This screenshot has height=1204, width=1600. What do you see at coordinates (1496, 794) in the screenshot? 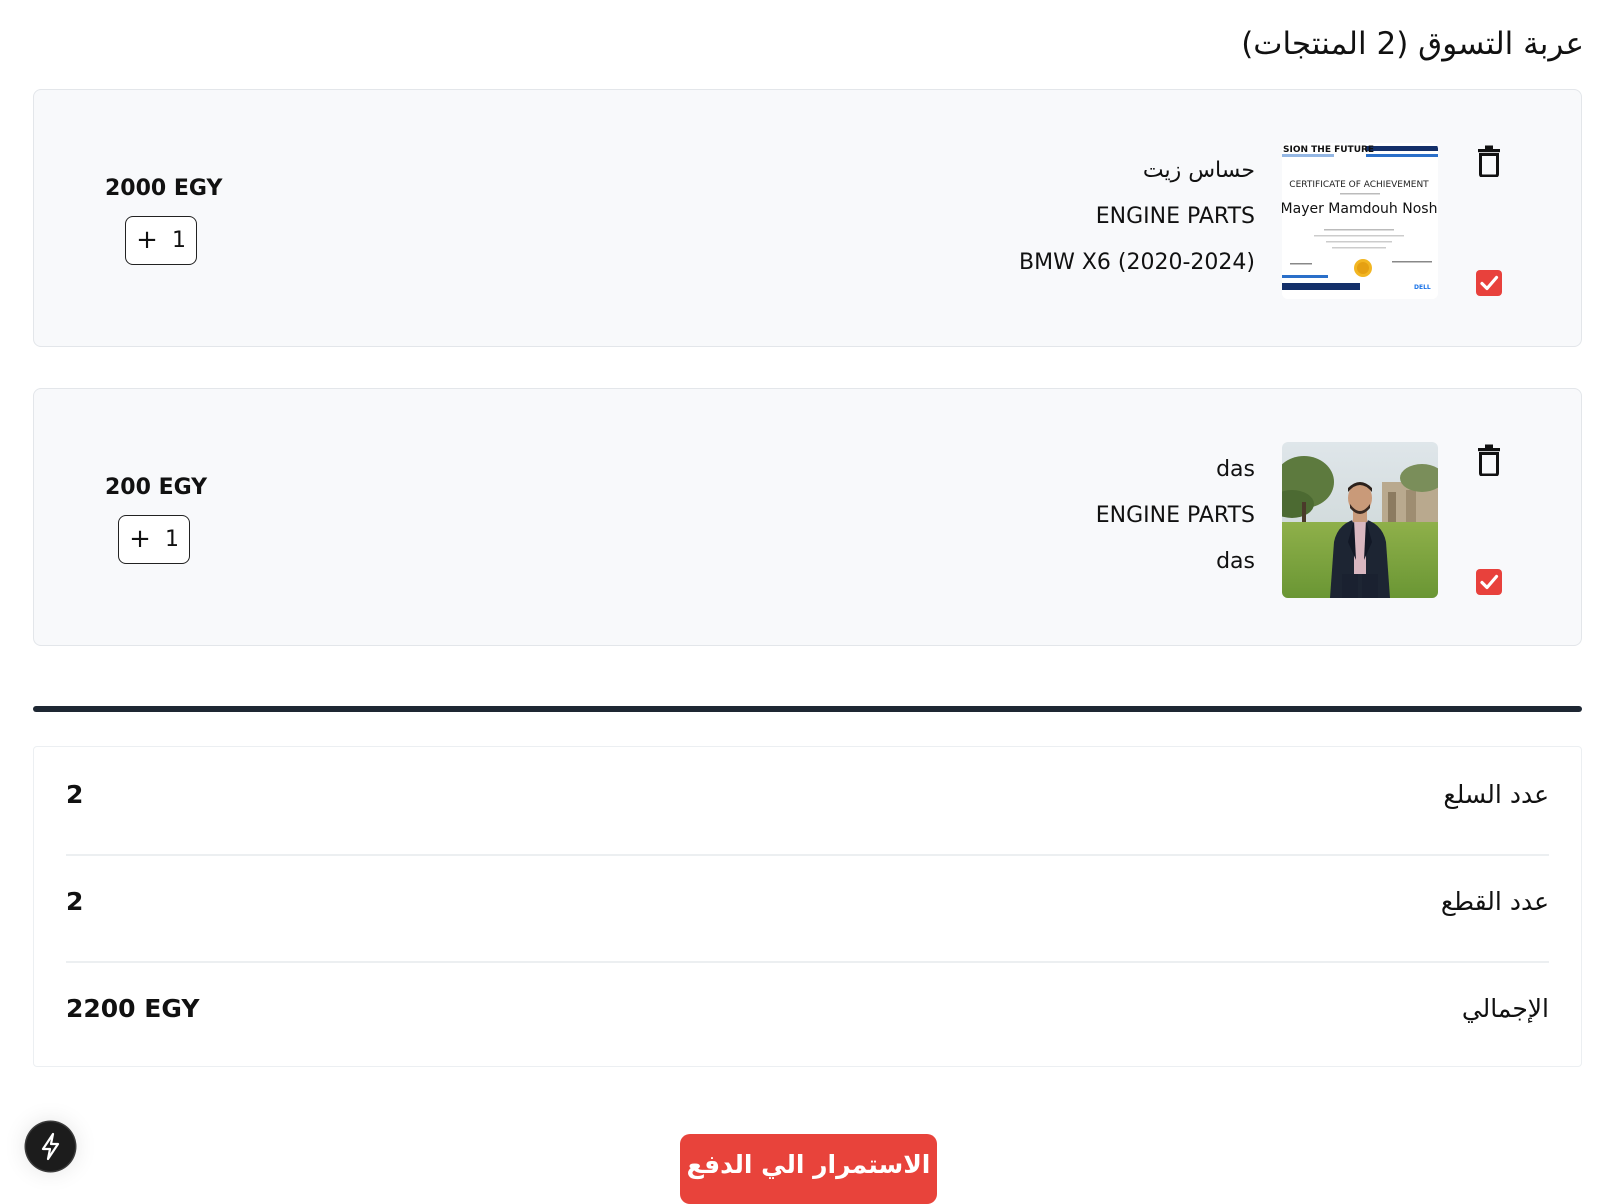
I see `summary-label: عدد السلع` at bounding box center [1496, 794].